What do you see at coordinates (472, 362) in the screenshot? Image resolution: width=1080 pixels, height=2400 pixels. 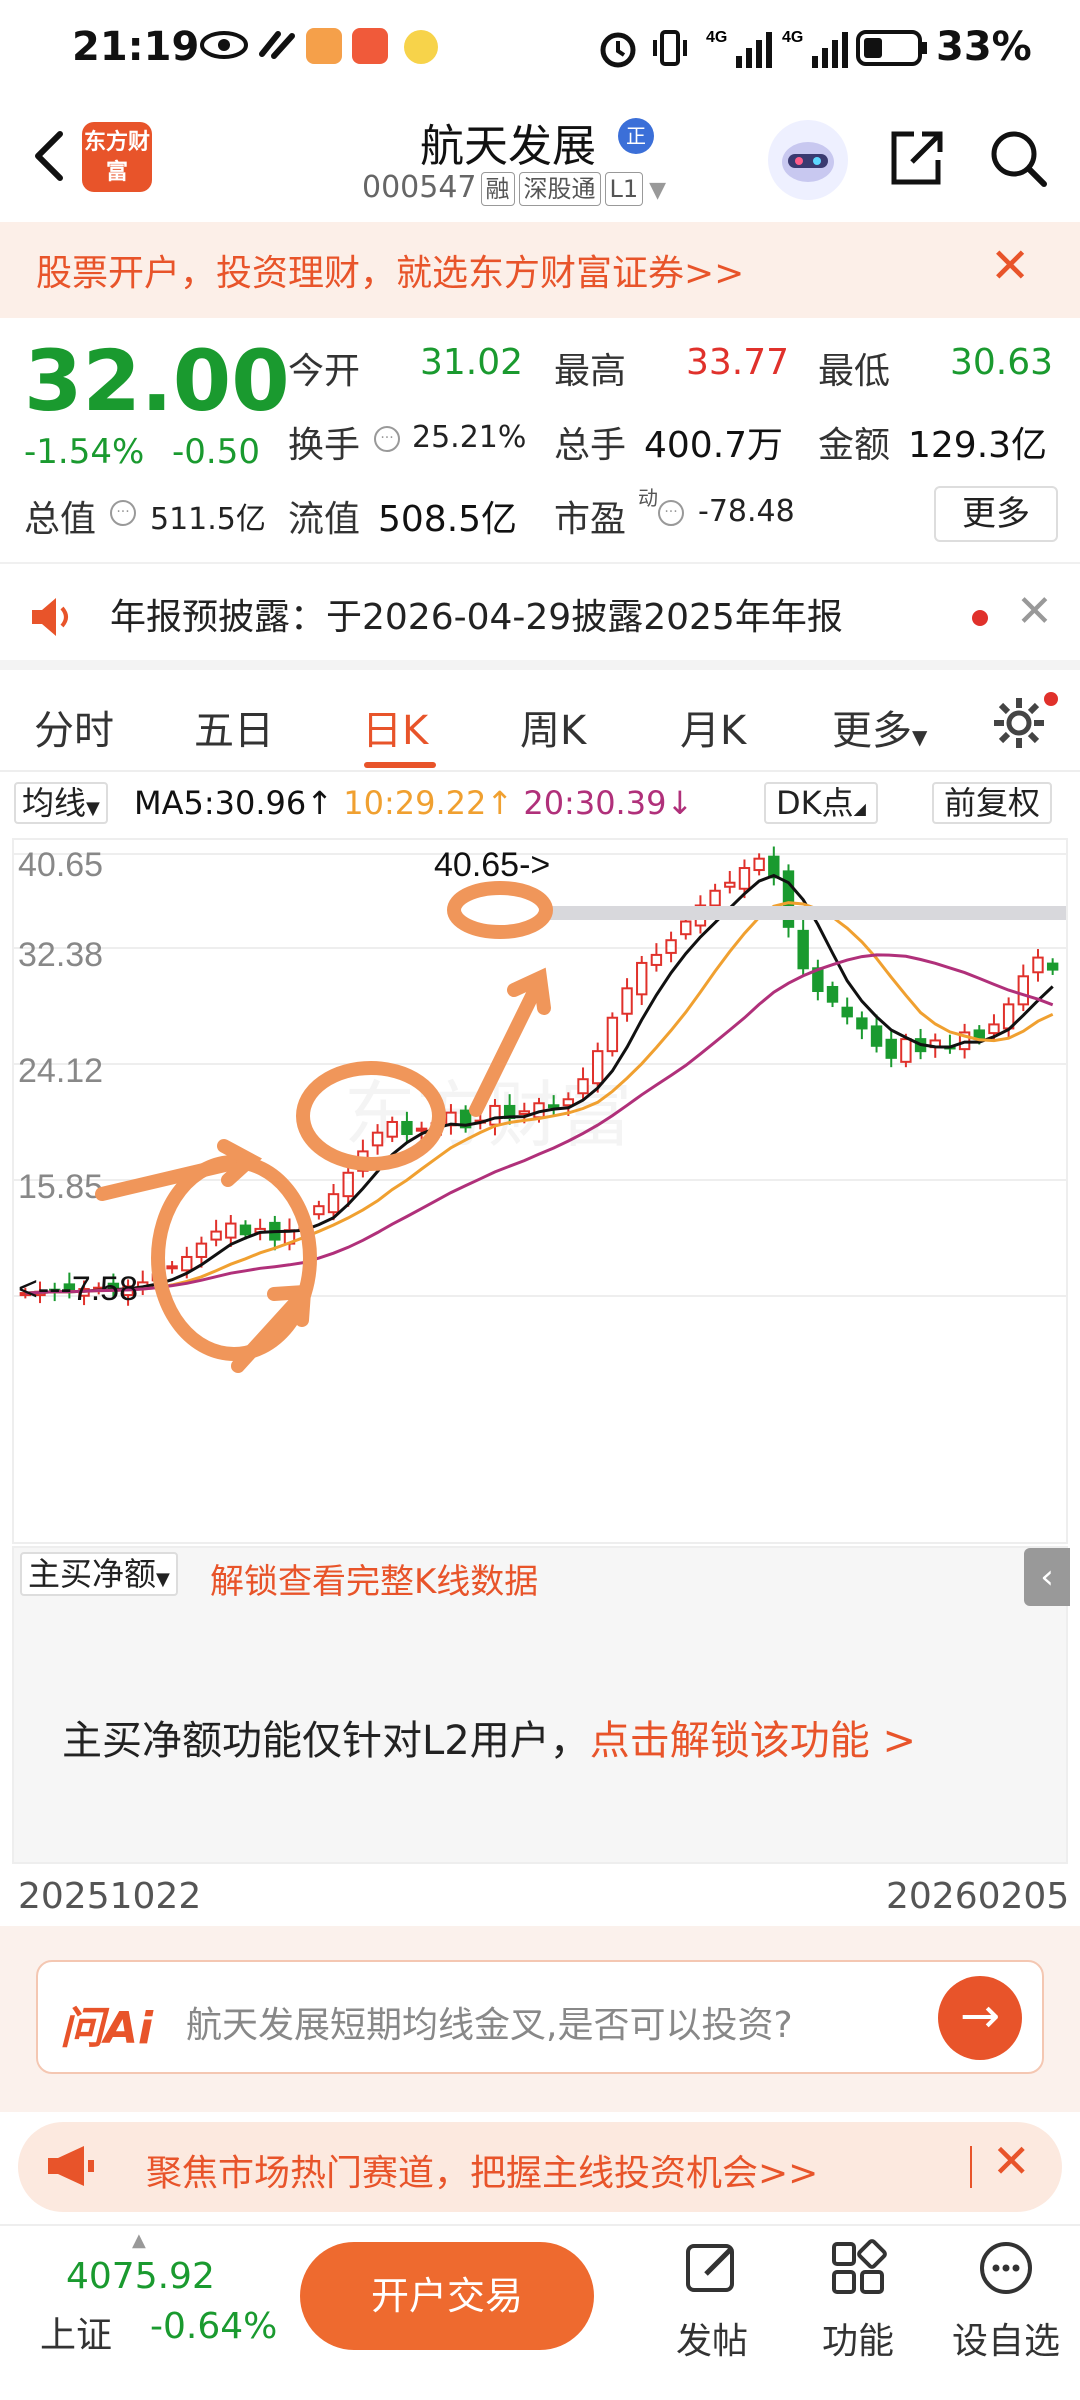 I see `open-value: 31.02` at bounding box center [472, 362].